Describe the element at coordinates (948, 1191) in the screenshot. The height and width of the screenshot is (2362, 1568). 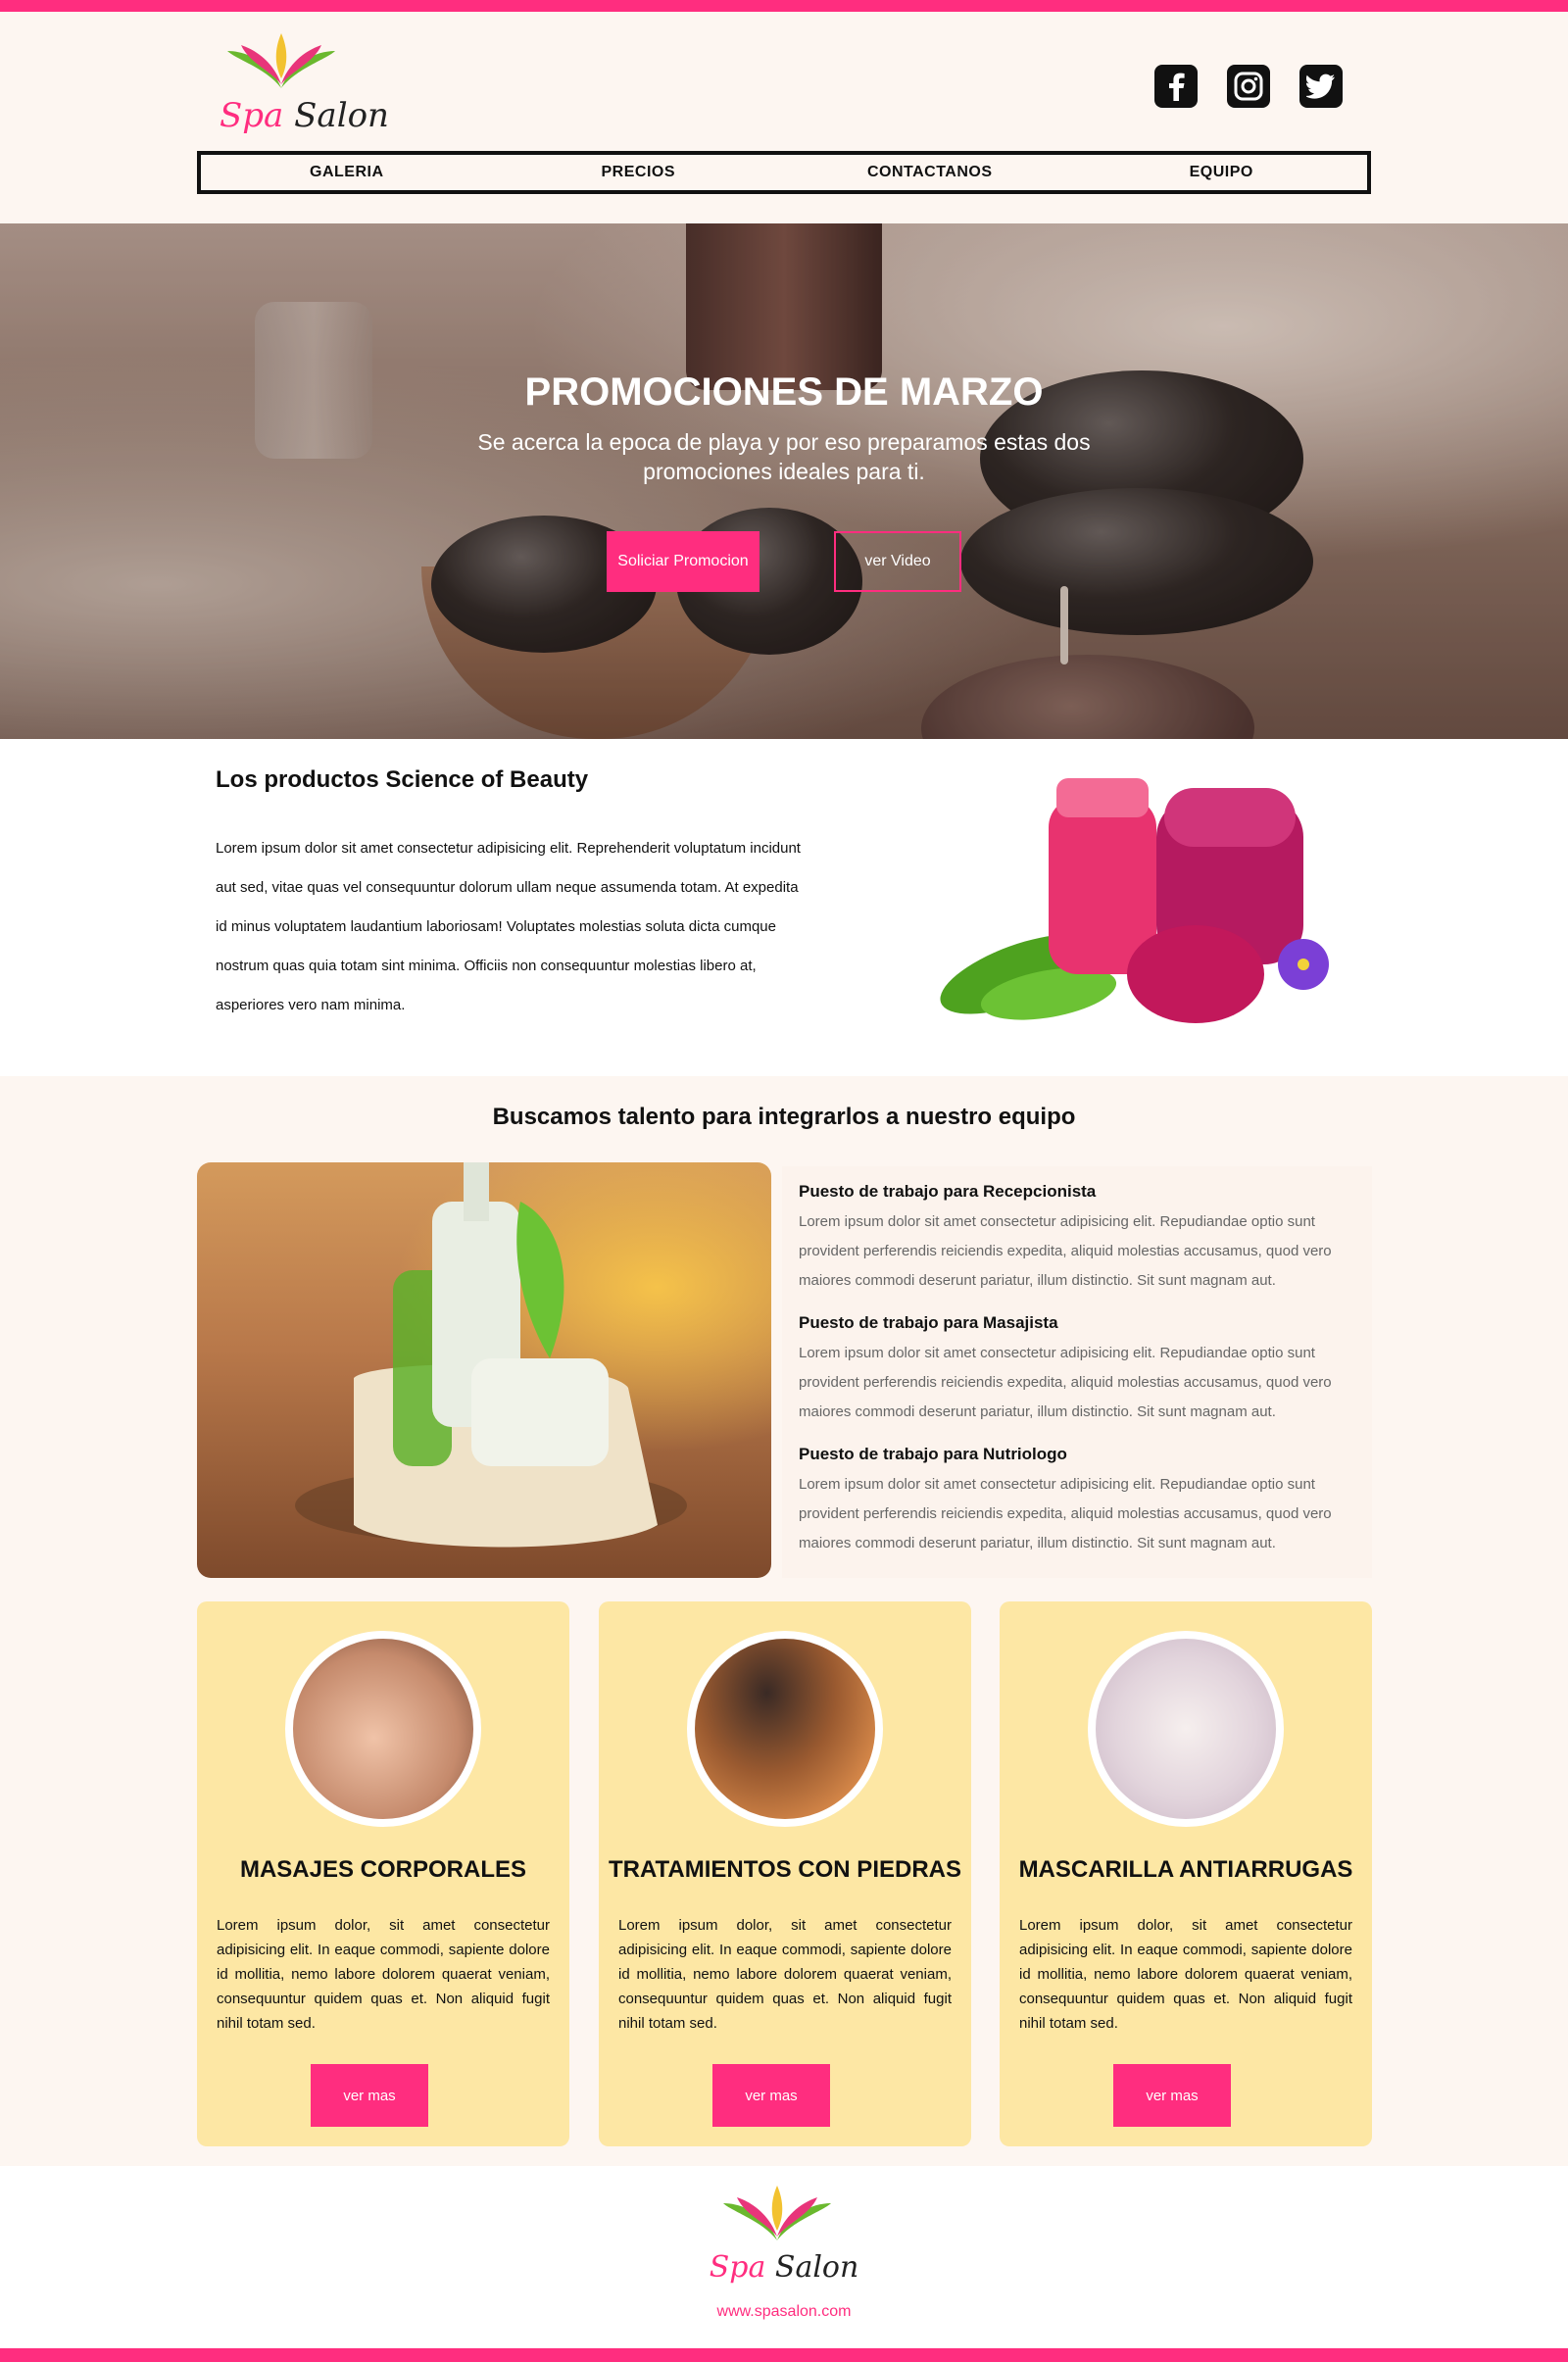
I see `job-title: Puesto de trabajo para Recepcionista` at that location.